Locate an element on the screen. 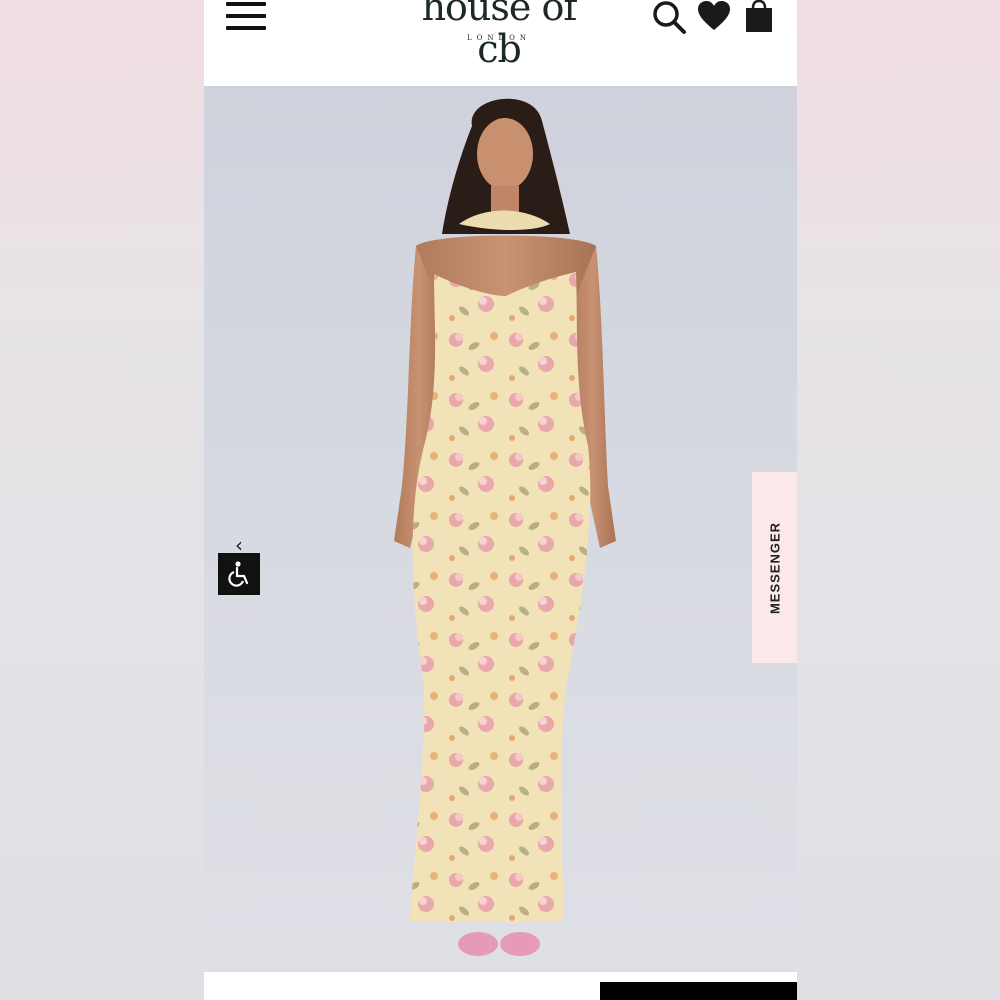 The width and height of the screenshot is (1000, 1000). search-icon is located at coordinates (670, 20).